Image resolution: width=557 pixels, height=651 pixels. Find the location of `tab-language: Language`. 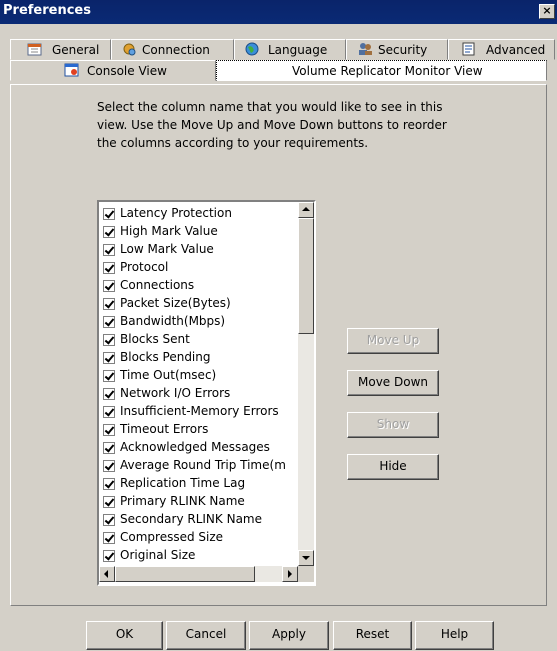

tab-language: Language is located at coordinates (290, 49).